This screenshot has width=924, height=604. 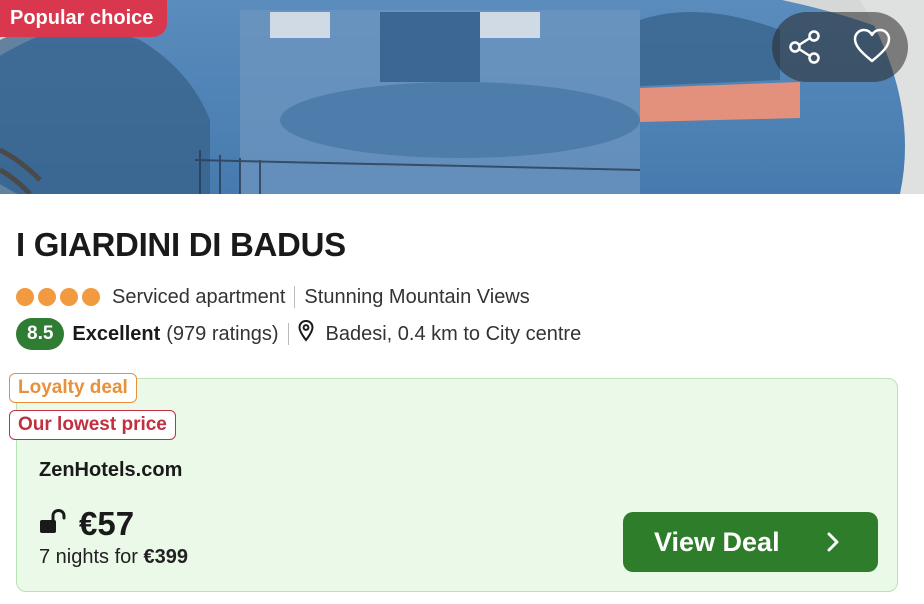 I want to click on view-deal-label: View Deal, so click(x=717, y=541).